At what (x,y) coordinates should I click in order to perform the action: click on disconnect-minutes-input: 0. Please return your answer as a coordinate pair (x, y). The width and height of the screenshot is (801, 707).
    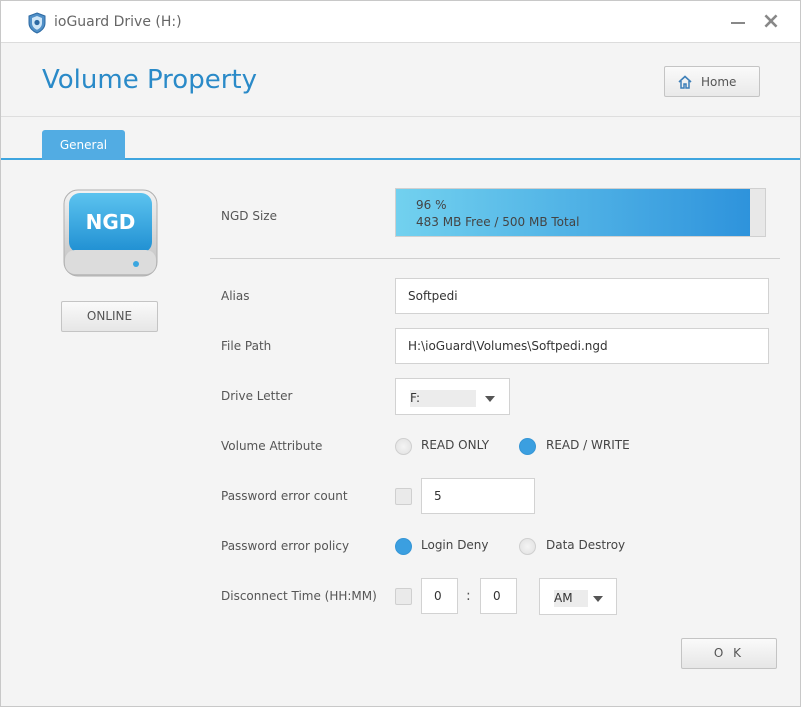
    Looking at the image, I should click on (498, 596).